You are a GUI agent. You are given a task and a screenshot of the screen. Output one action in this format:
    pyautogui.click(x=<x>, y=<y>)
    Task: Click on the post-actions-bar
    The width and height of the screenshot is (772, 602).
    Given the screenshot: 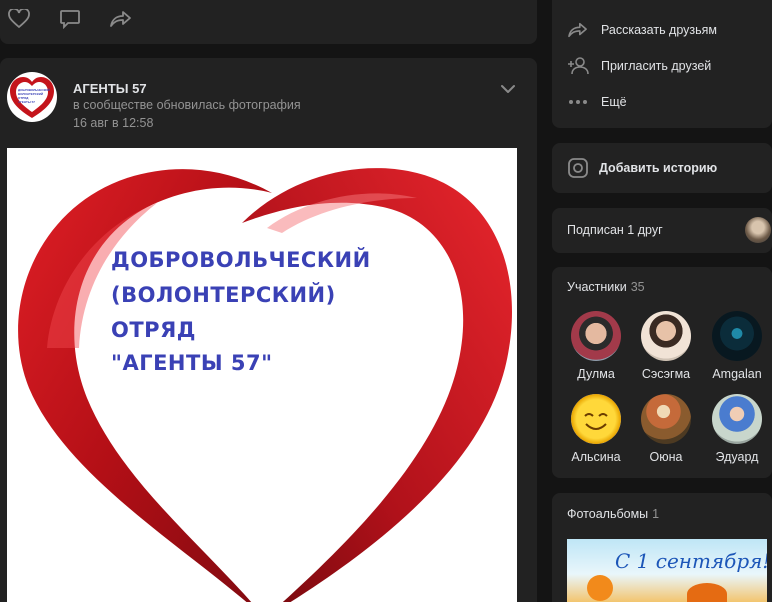 What is the action you would take?
    pyautogui.click(x=268, y=22)
    